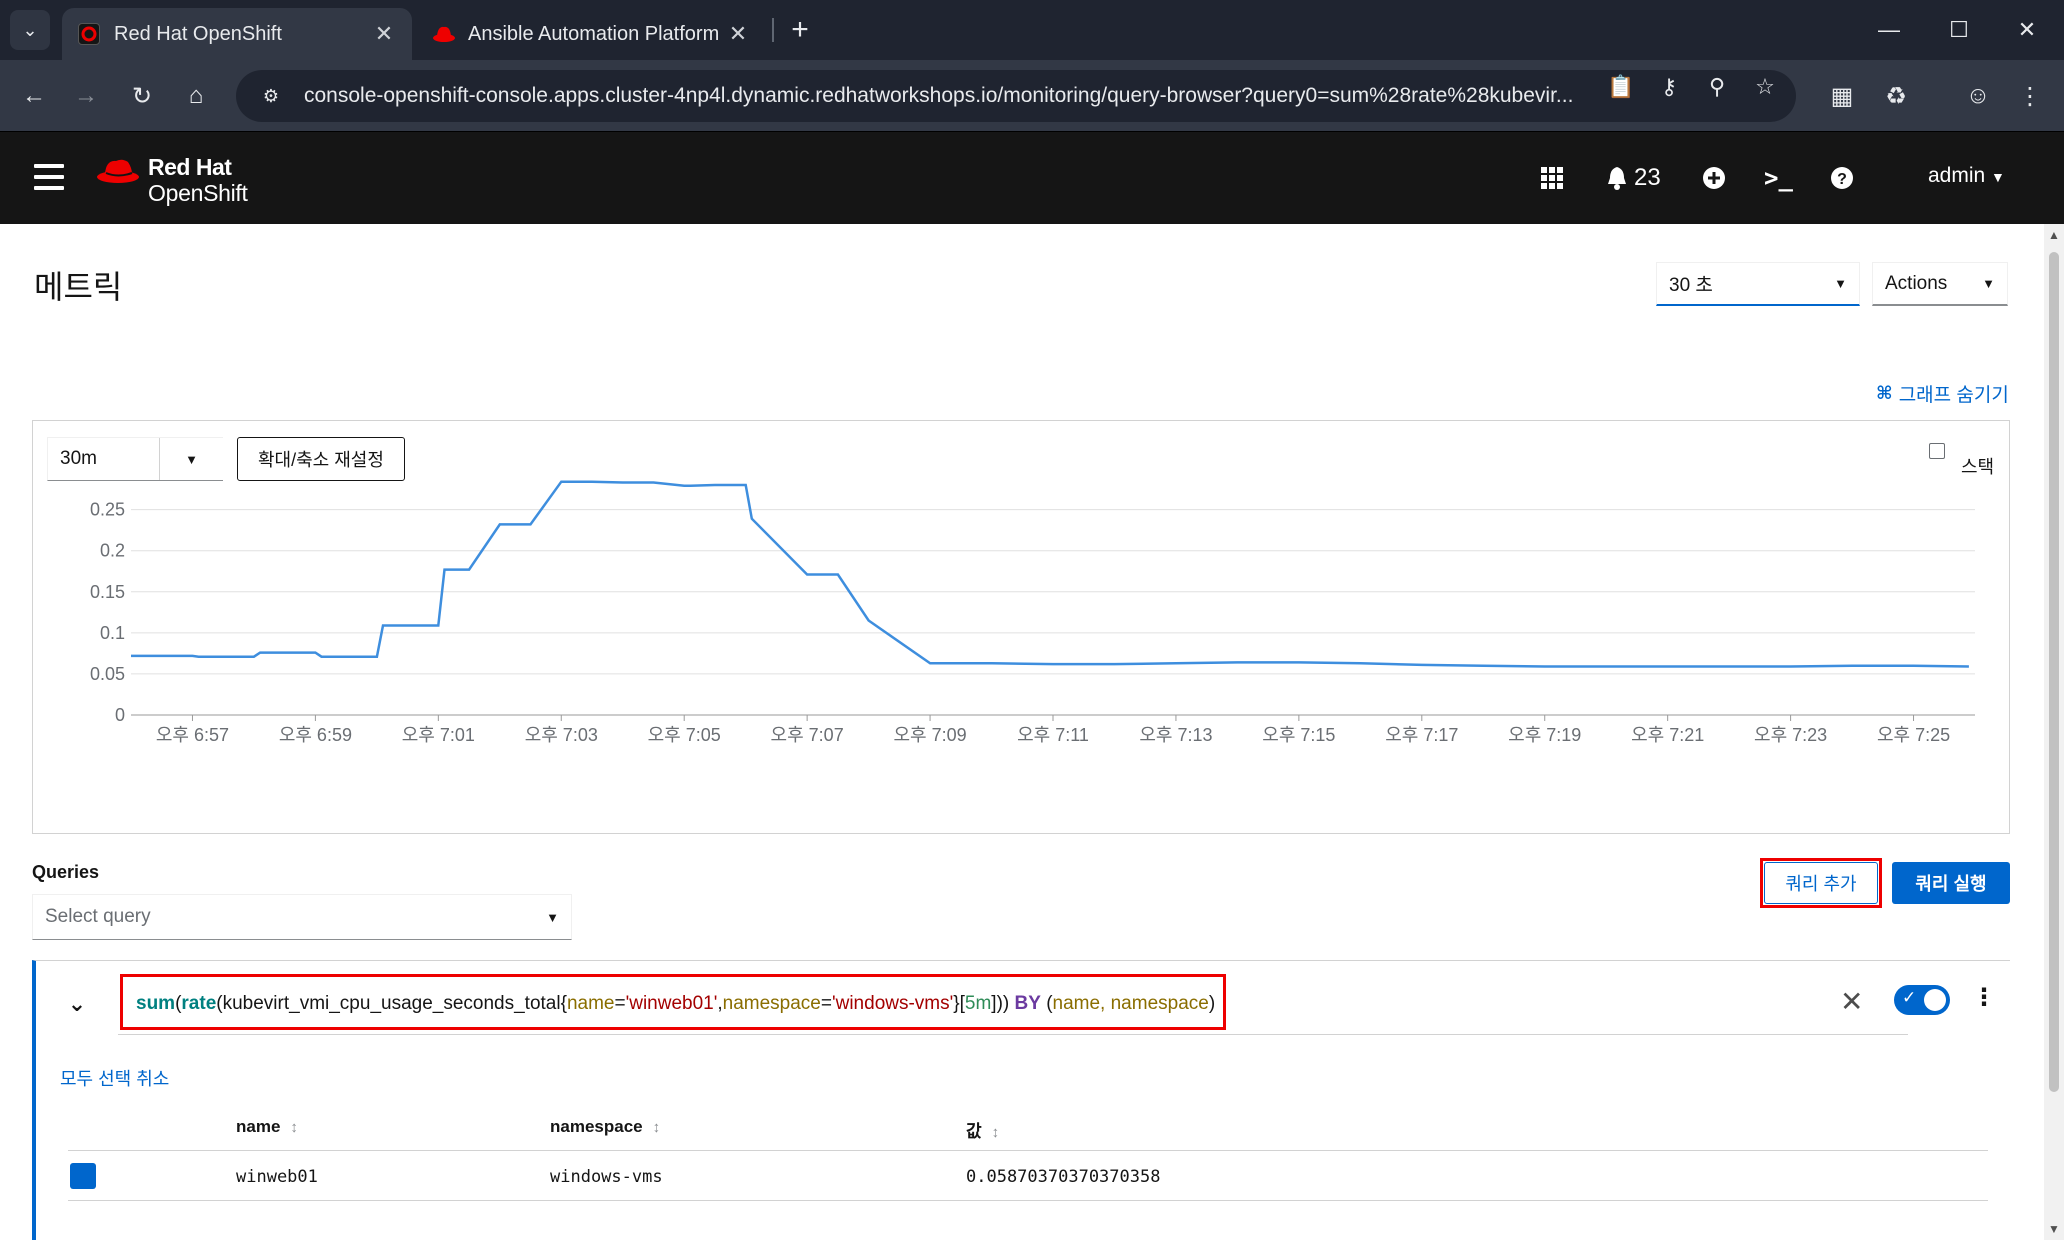 This screenshot has width=2064, height=1240. Describe the element at coordinates (1758, 284) in the screenshot. I see `refresh-interval-dropdown: 30 초 ▼` at that location.